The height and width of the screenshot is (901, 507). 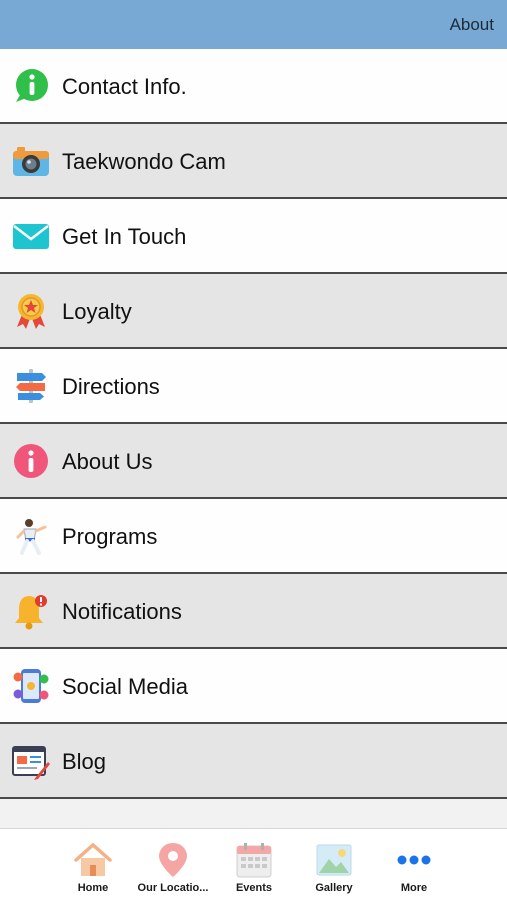 I want to click on menu-item-label: Contact Info., so click(x=124, y=86).